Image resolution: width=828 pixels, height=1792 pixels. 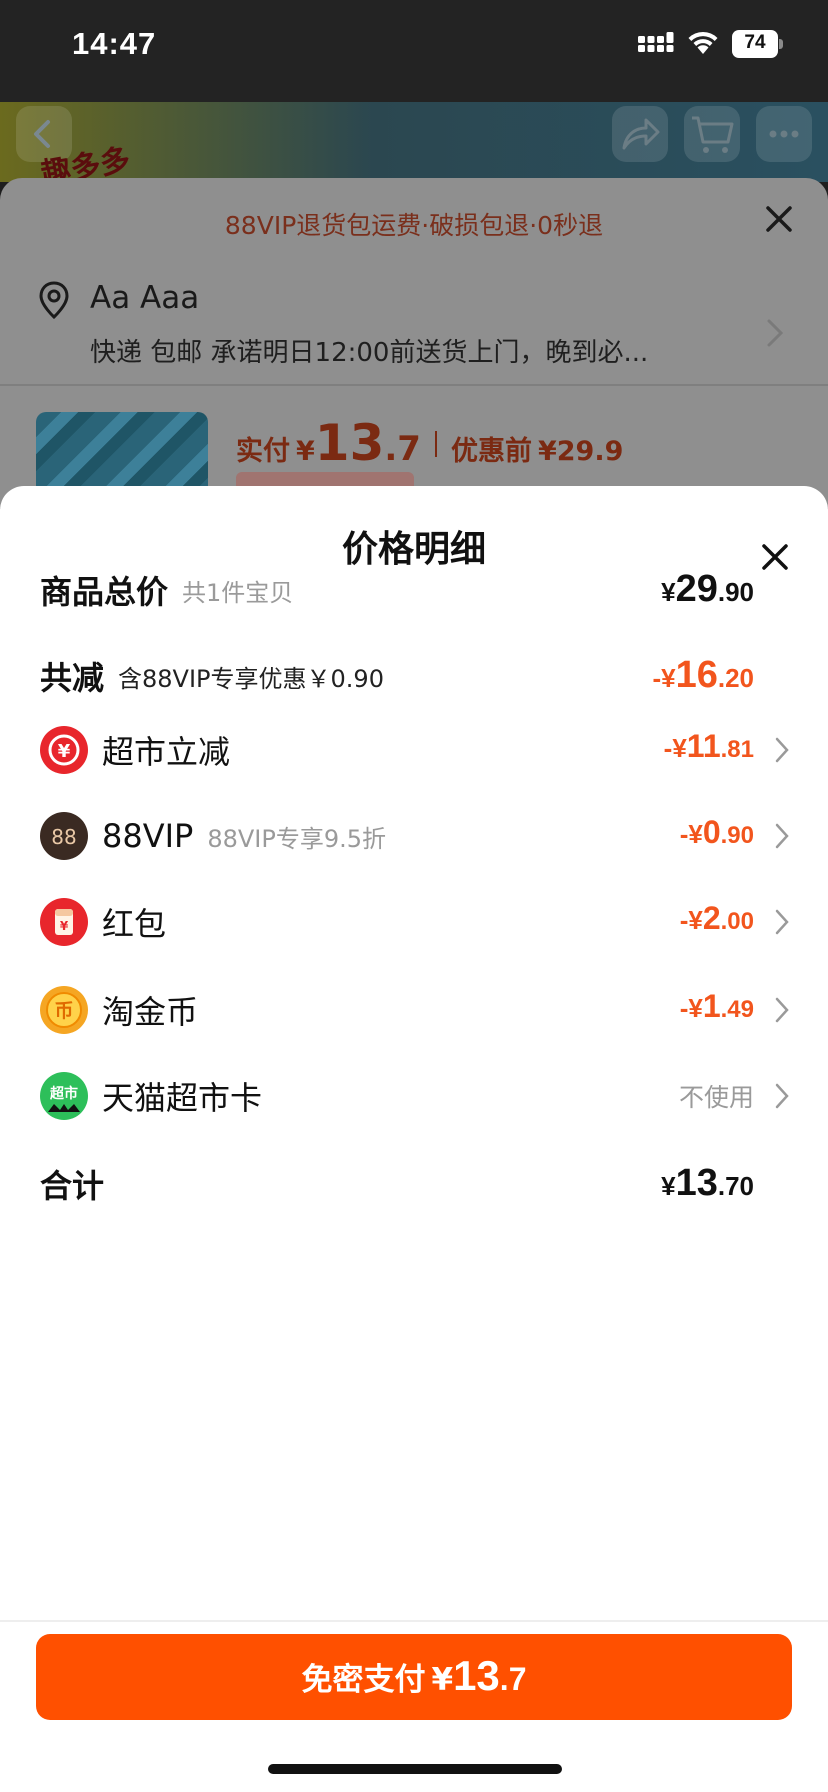 I want to click on total-row: 合计 ¥ 13 .70, so click(x=414, y=1184).